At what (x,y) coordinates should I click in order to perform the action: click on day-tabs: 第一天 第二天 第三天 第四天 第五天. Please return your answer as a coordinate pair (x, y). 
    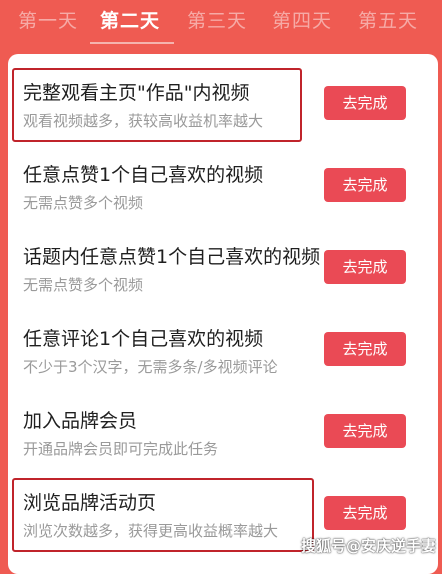
    Looking at the image, I should click on (221, 24).